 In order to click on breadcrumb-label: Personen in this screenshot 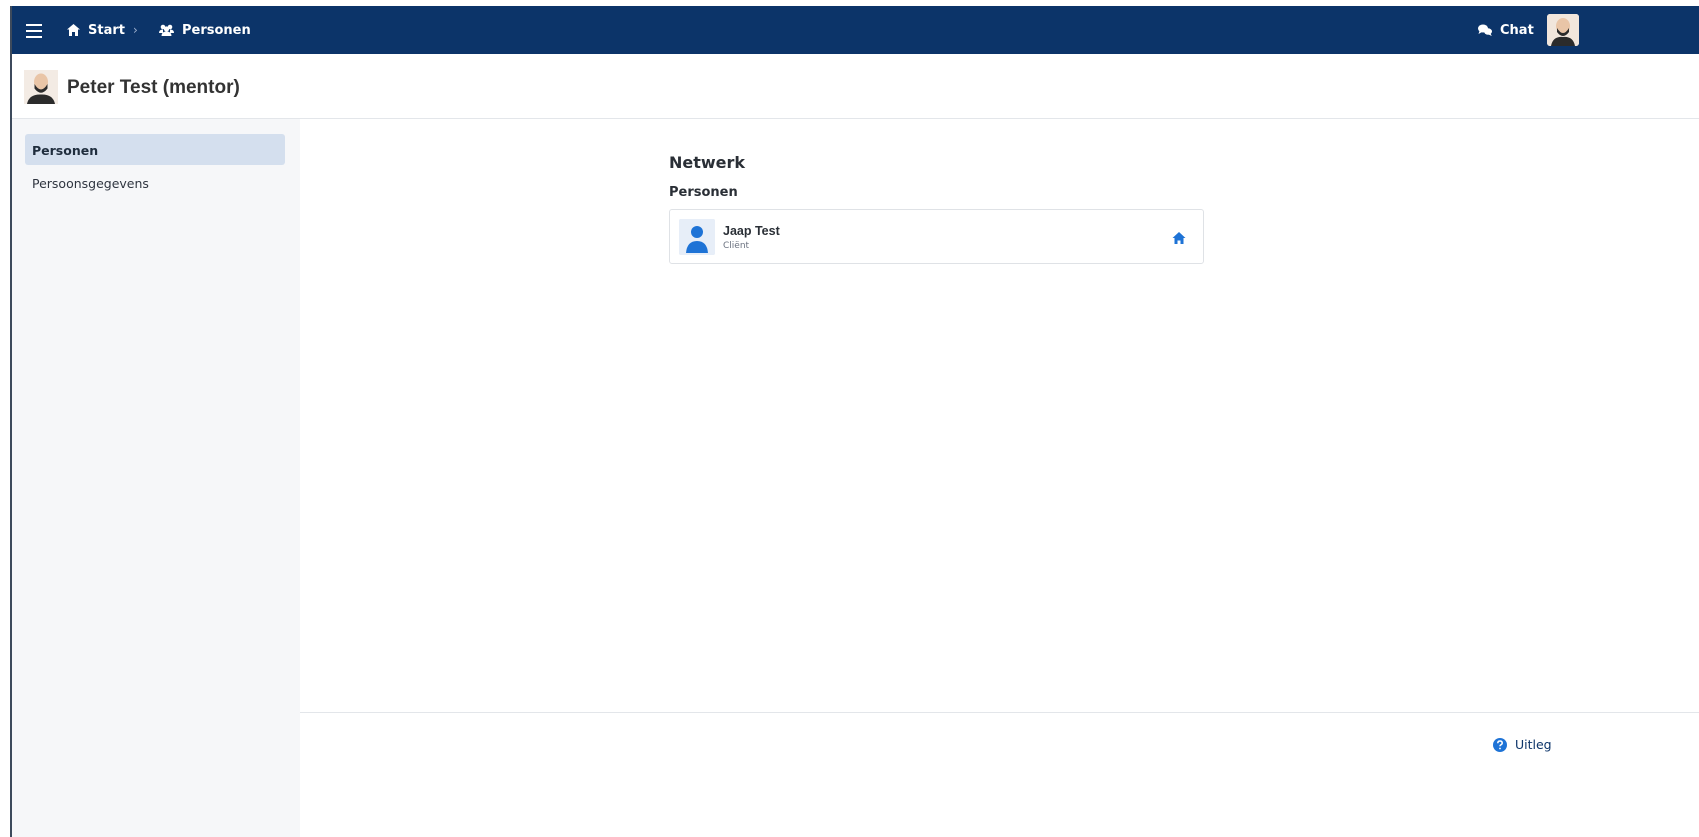, I will do `click(216, 30)`.